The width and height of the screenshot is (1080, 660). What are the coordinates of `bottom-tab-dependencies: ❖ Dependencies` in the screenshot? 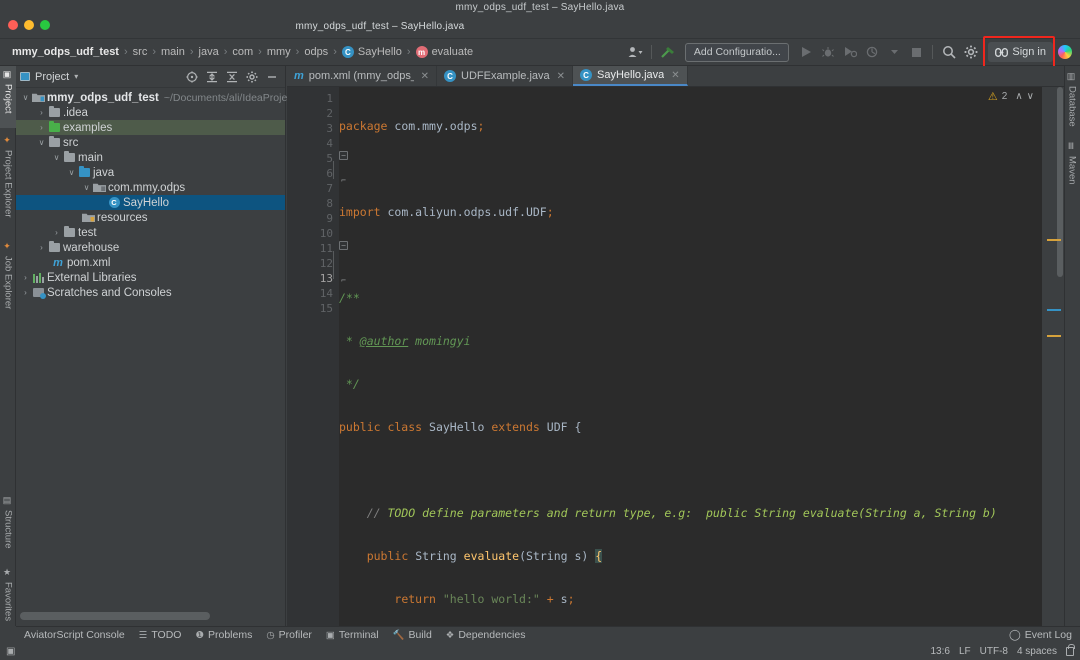 It's located at (486, 635).